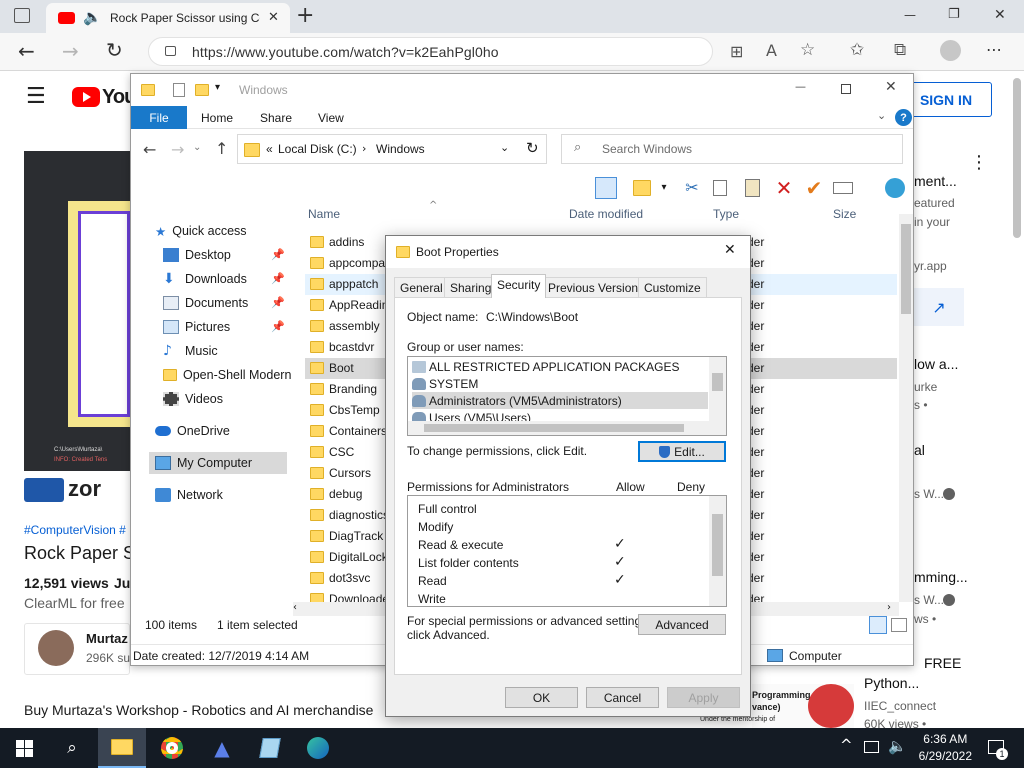  Describe the element at coordinates (726, 214) in the screenshot. I see `column-header-type: Type` at that location.